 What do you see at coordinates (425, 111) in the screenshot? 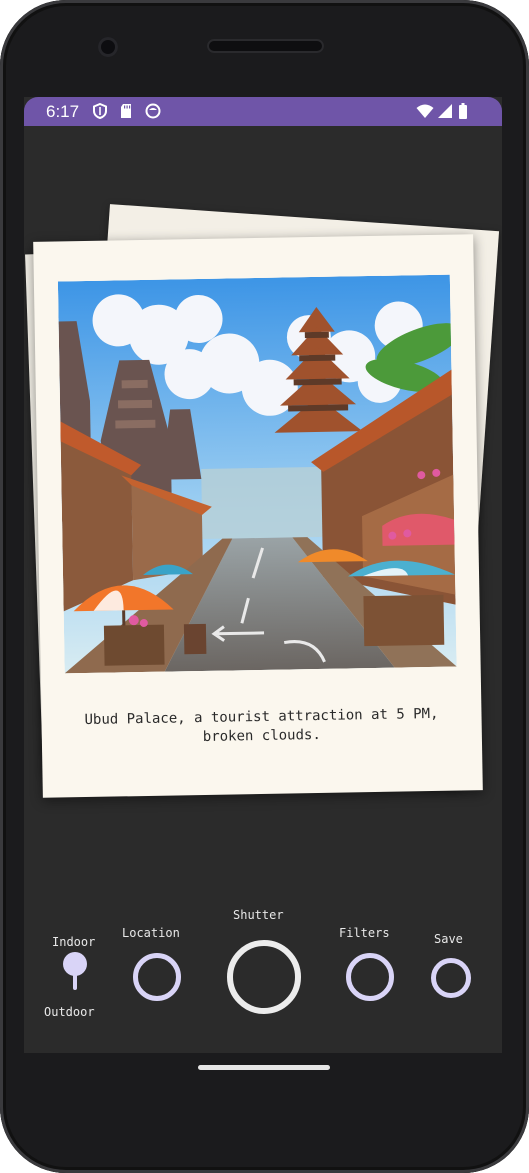
I see `wifi-icon` at bounding box center [425, 111].